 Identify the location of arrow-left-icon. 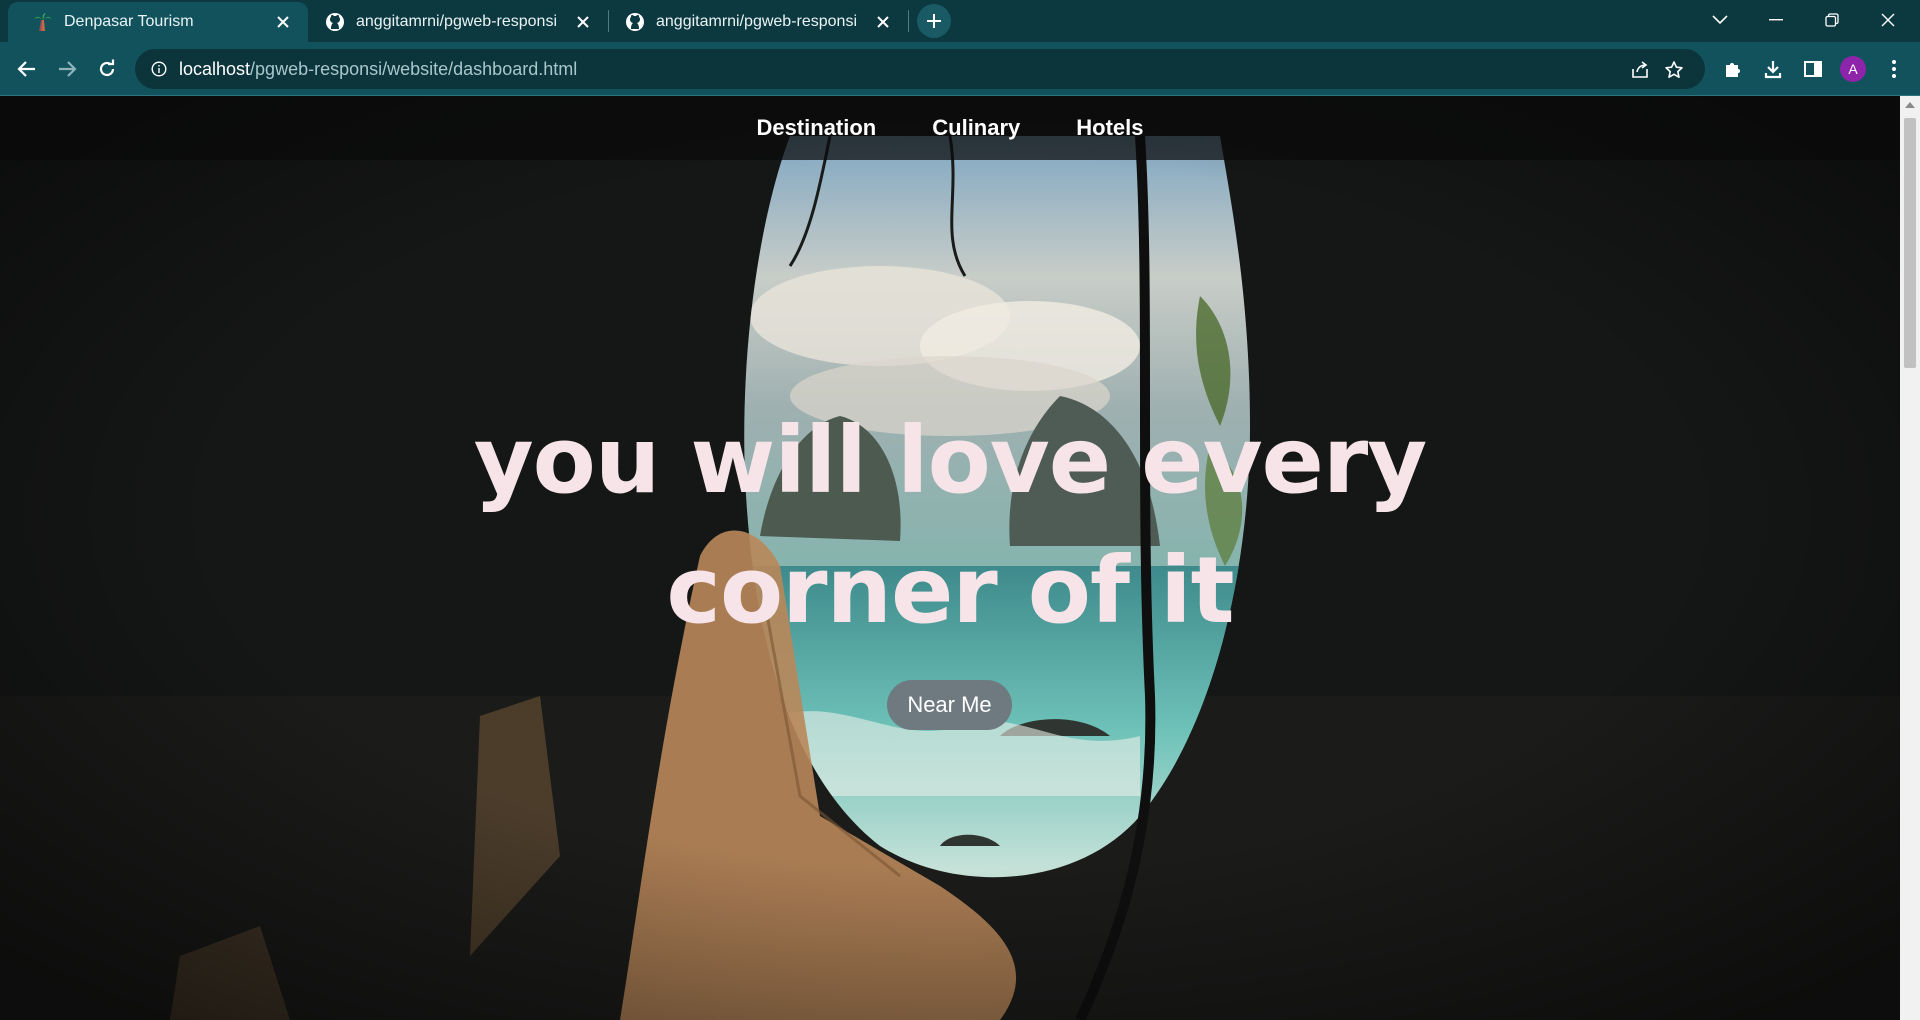
(26, 69).